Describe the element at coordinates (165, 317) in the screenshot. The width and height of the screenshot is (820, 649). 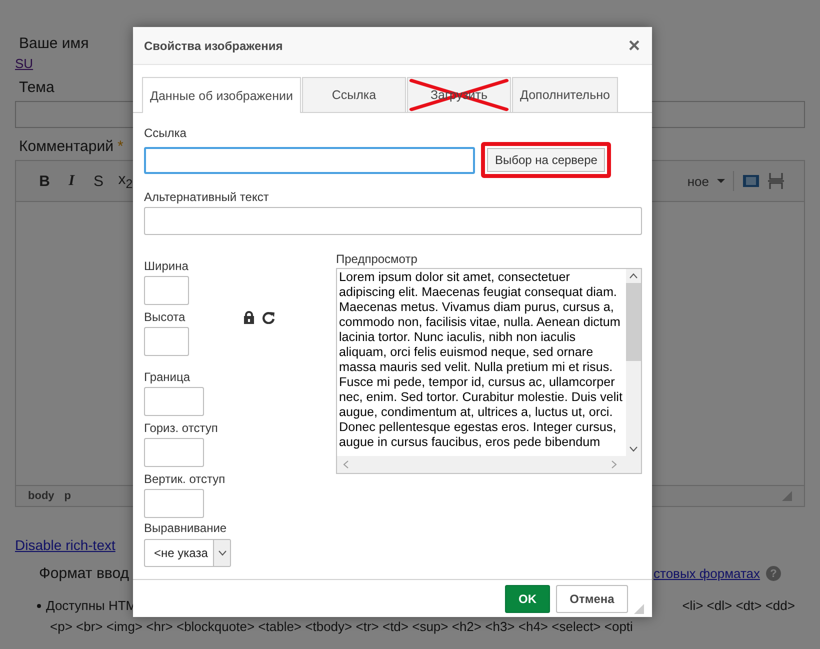
I see `field-label: Высота` at that location.